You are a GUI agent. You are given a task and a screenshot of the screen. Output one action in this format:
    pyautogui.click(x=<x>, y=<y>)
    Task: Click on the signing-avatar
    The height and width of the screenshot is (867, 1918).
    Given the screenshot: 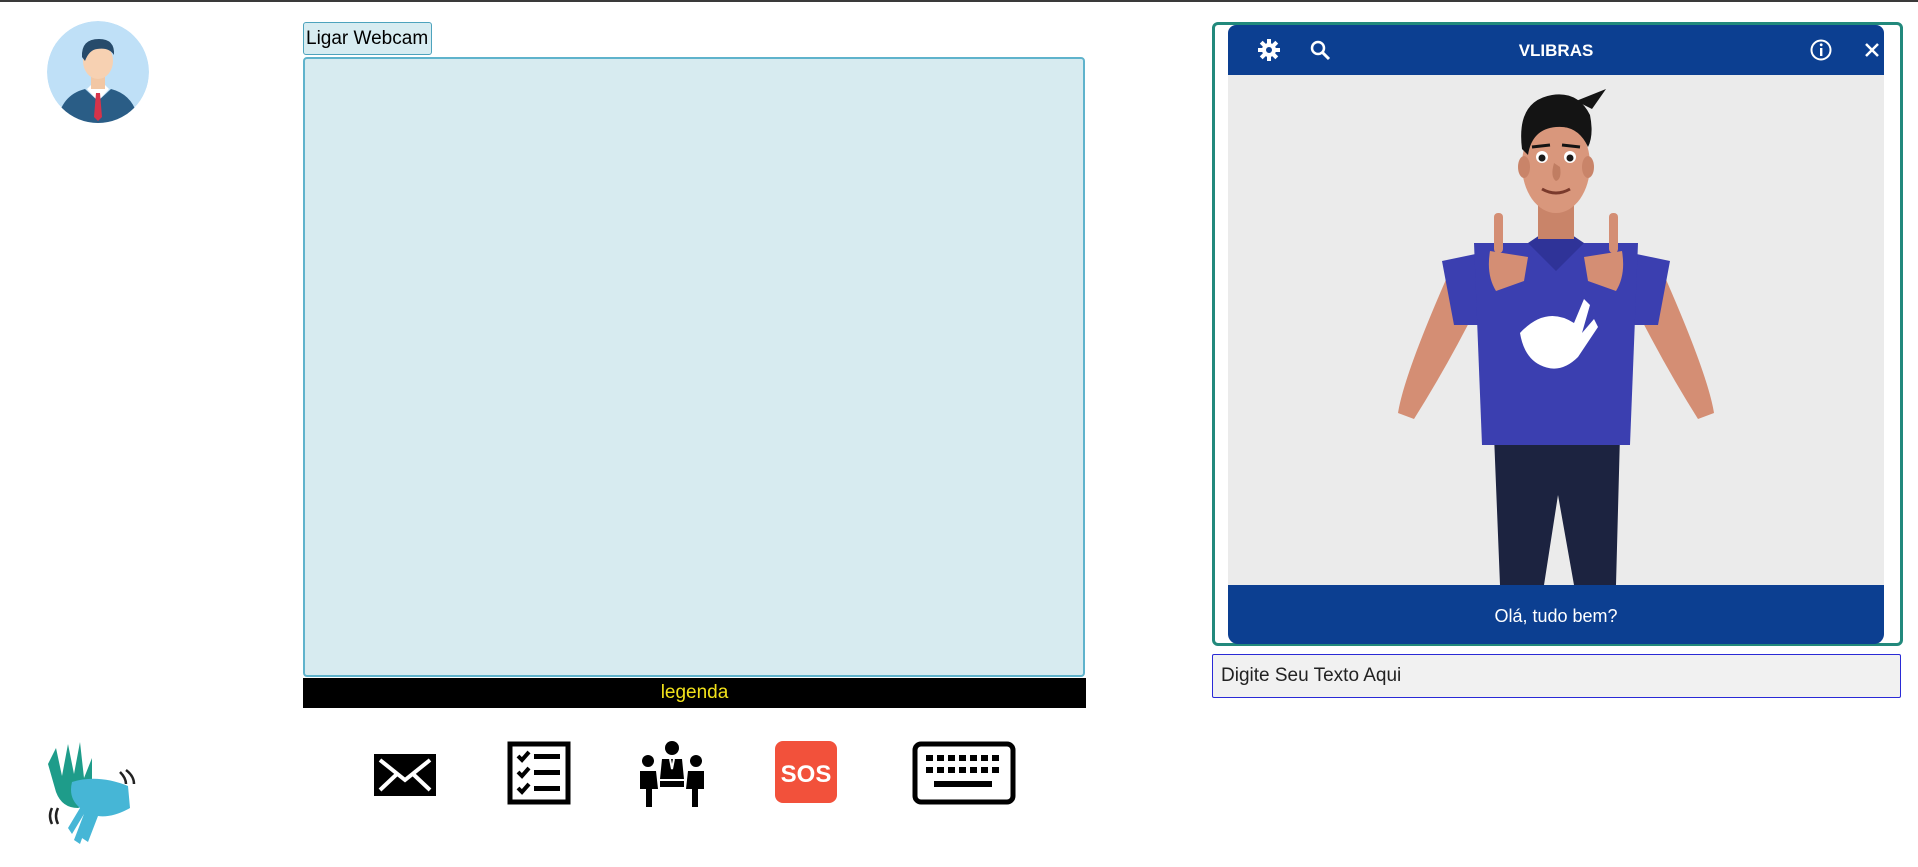 What is the action you would take?
    pyautogui.click(x=1556, y=337)
    